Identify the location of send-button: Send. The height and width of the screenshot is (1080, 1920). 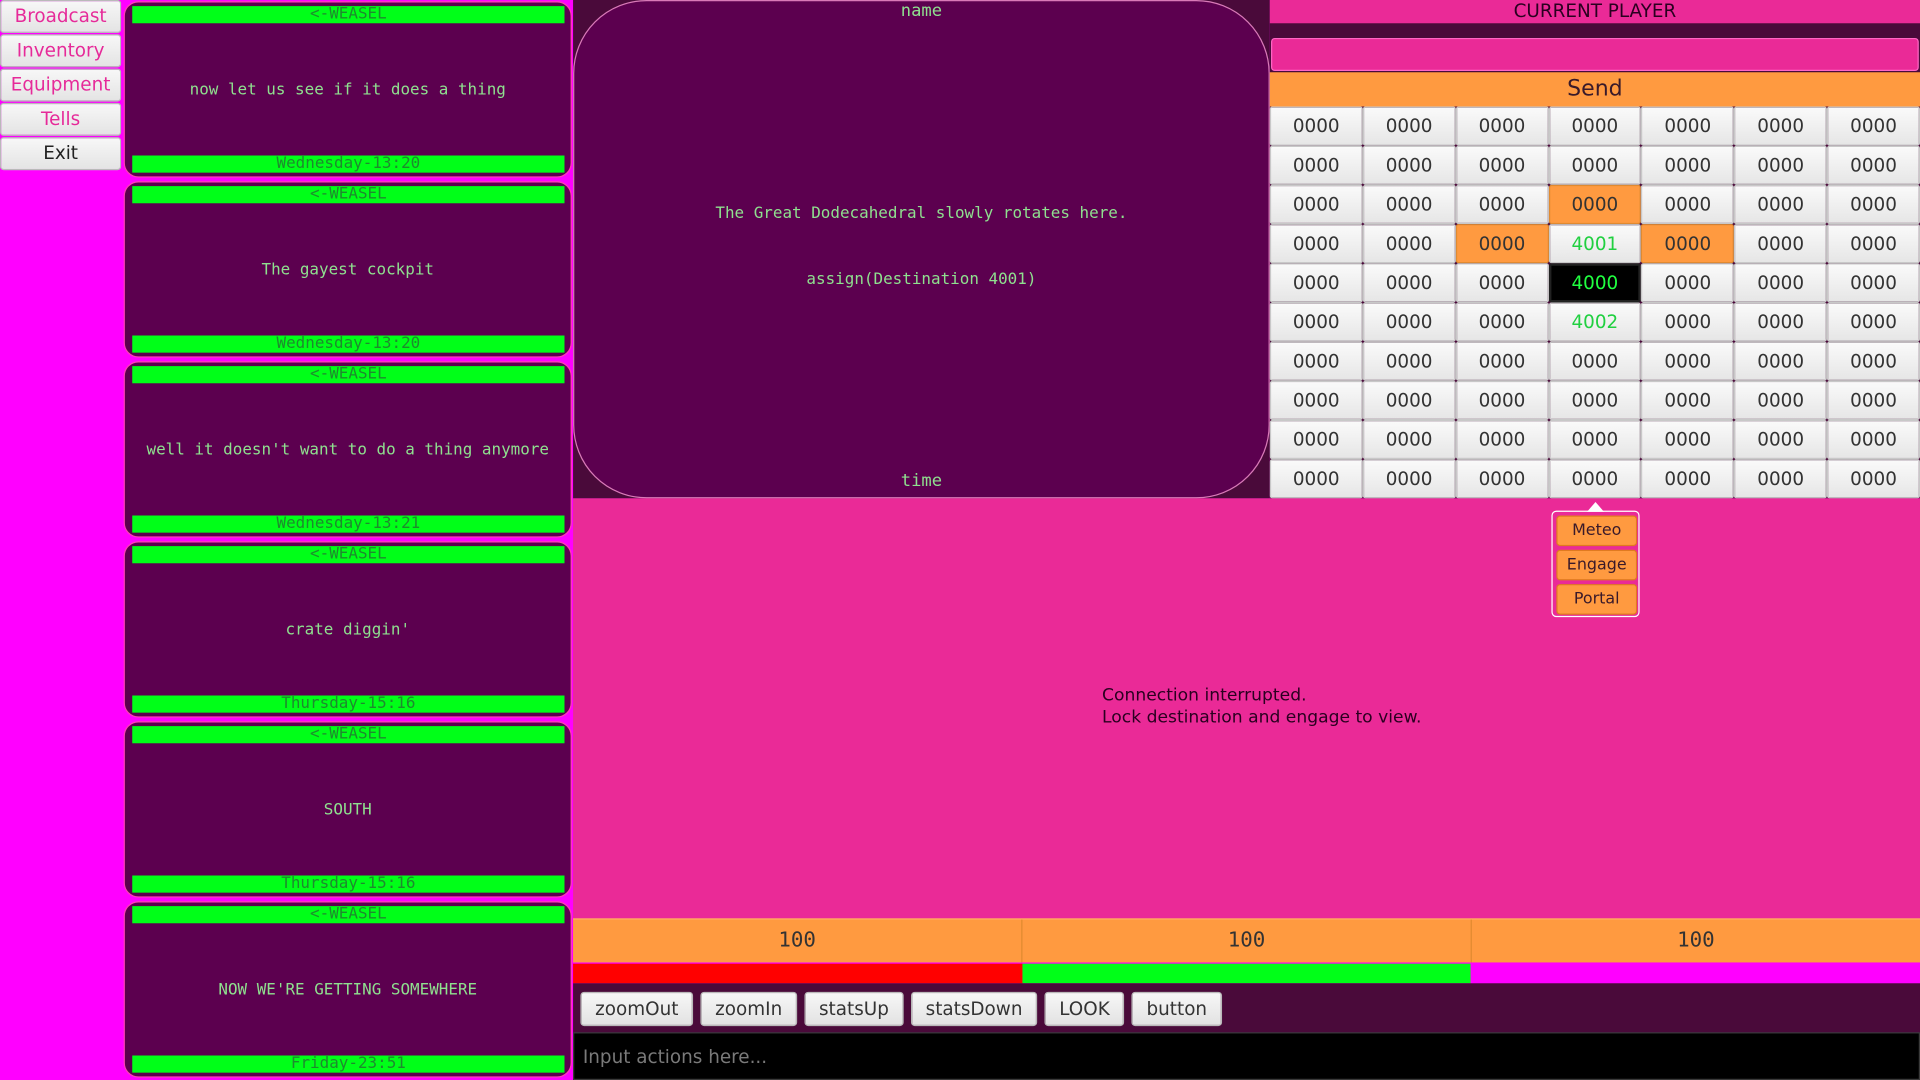
(1594, 89).